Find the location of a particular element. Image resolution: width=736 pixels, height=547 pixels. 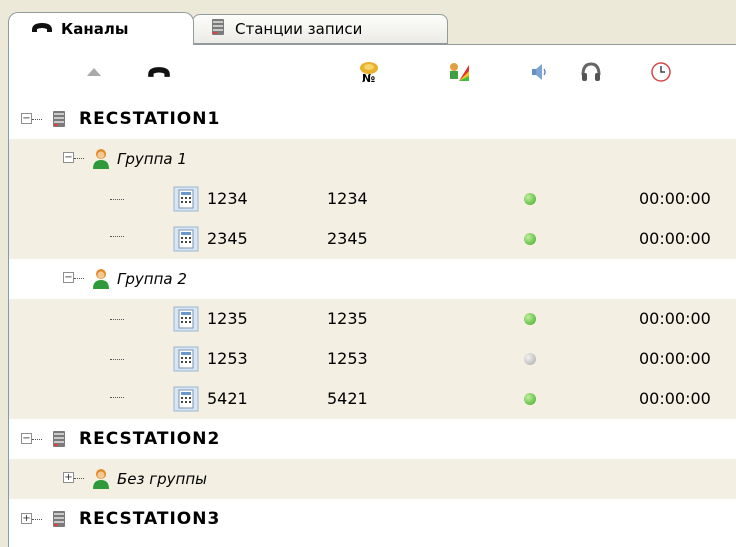

tree-row-channel: 2345 2345 00:00:00 is located at coordinates (372, 239).